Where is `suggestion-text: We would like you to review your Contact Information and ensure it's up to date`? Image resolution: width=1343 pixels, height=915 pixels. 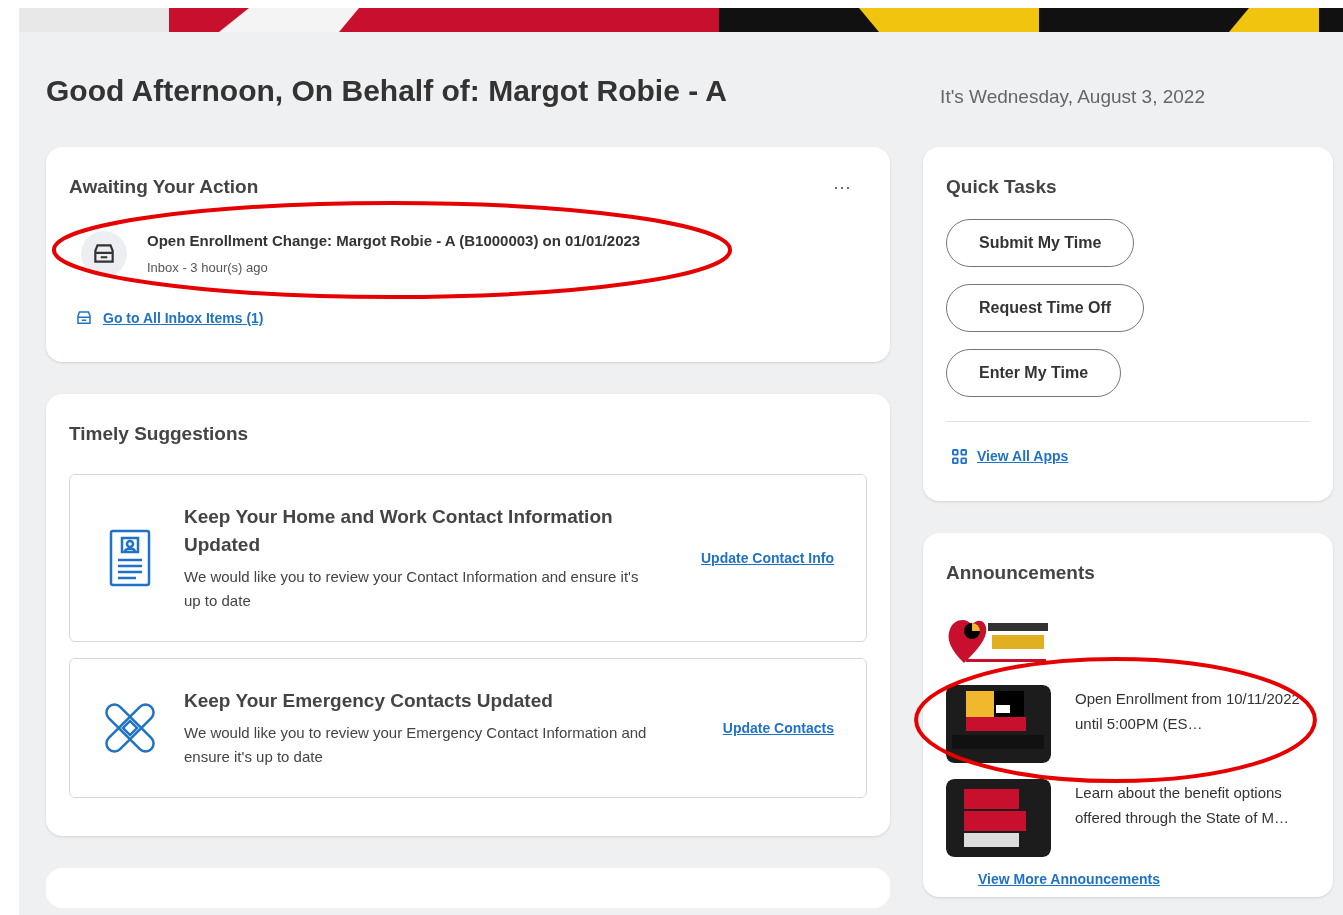 suggestion-text: We would like you to review your Contact Information and ensure it's up to date is located at coordinates (412, 589).